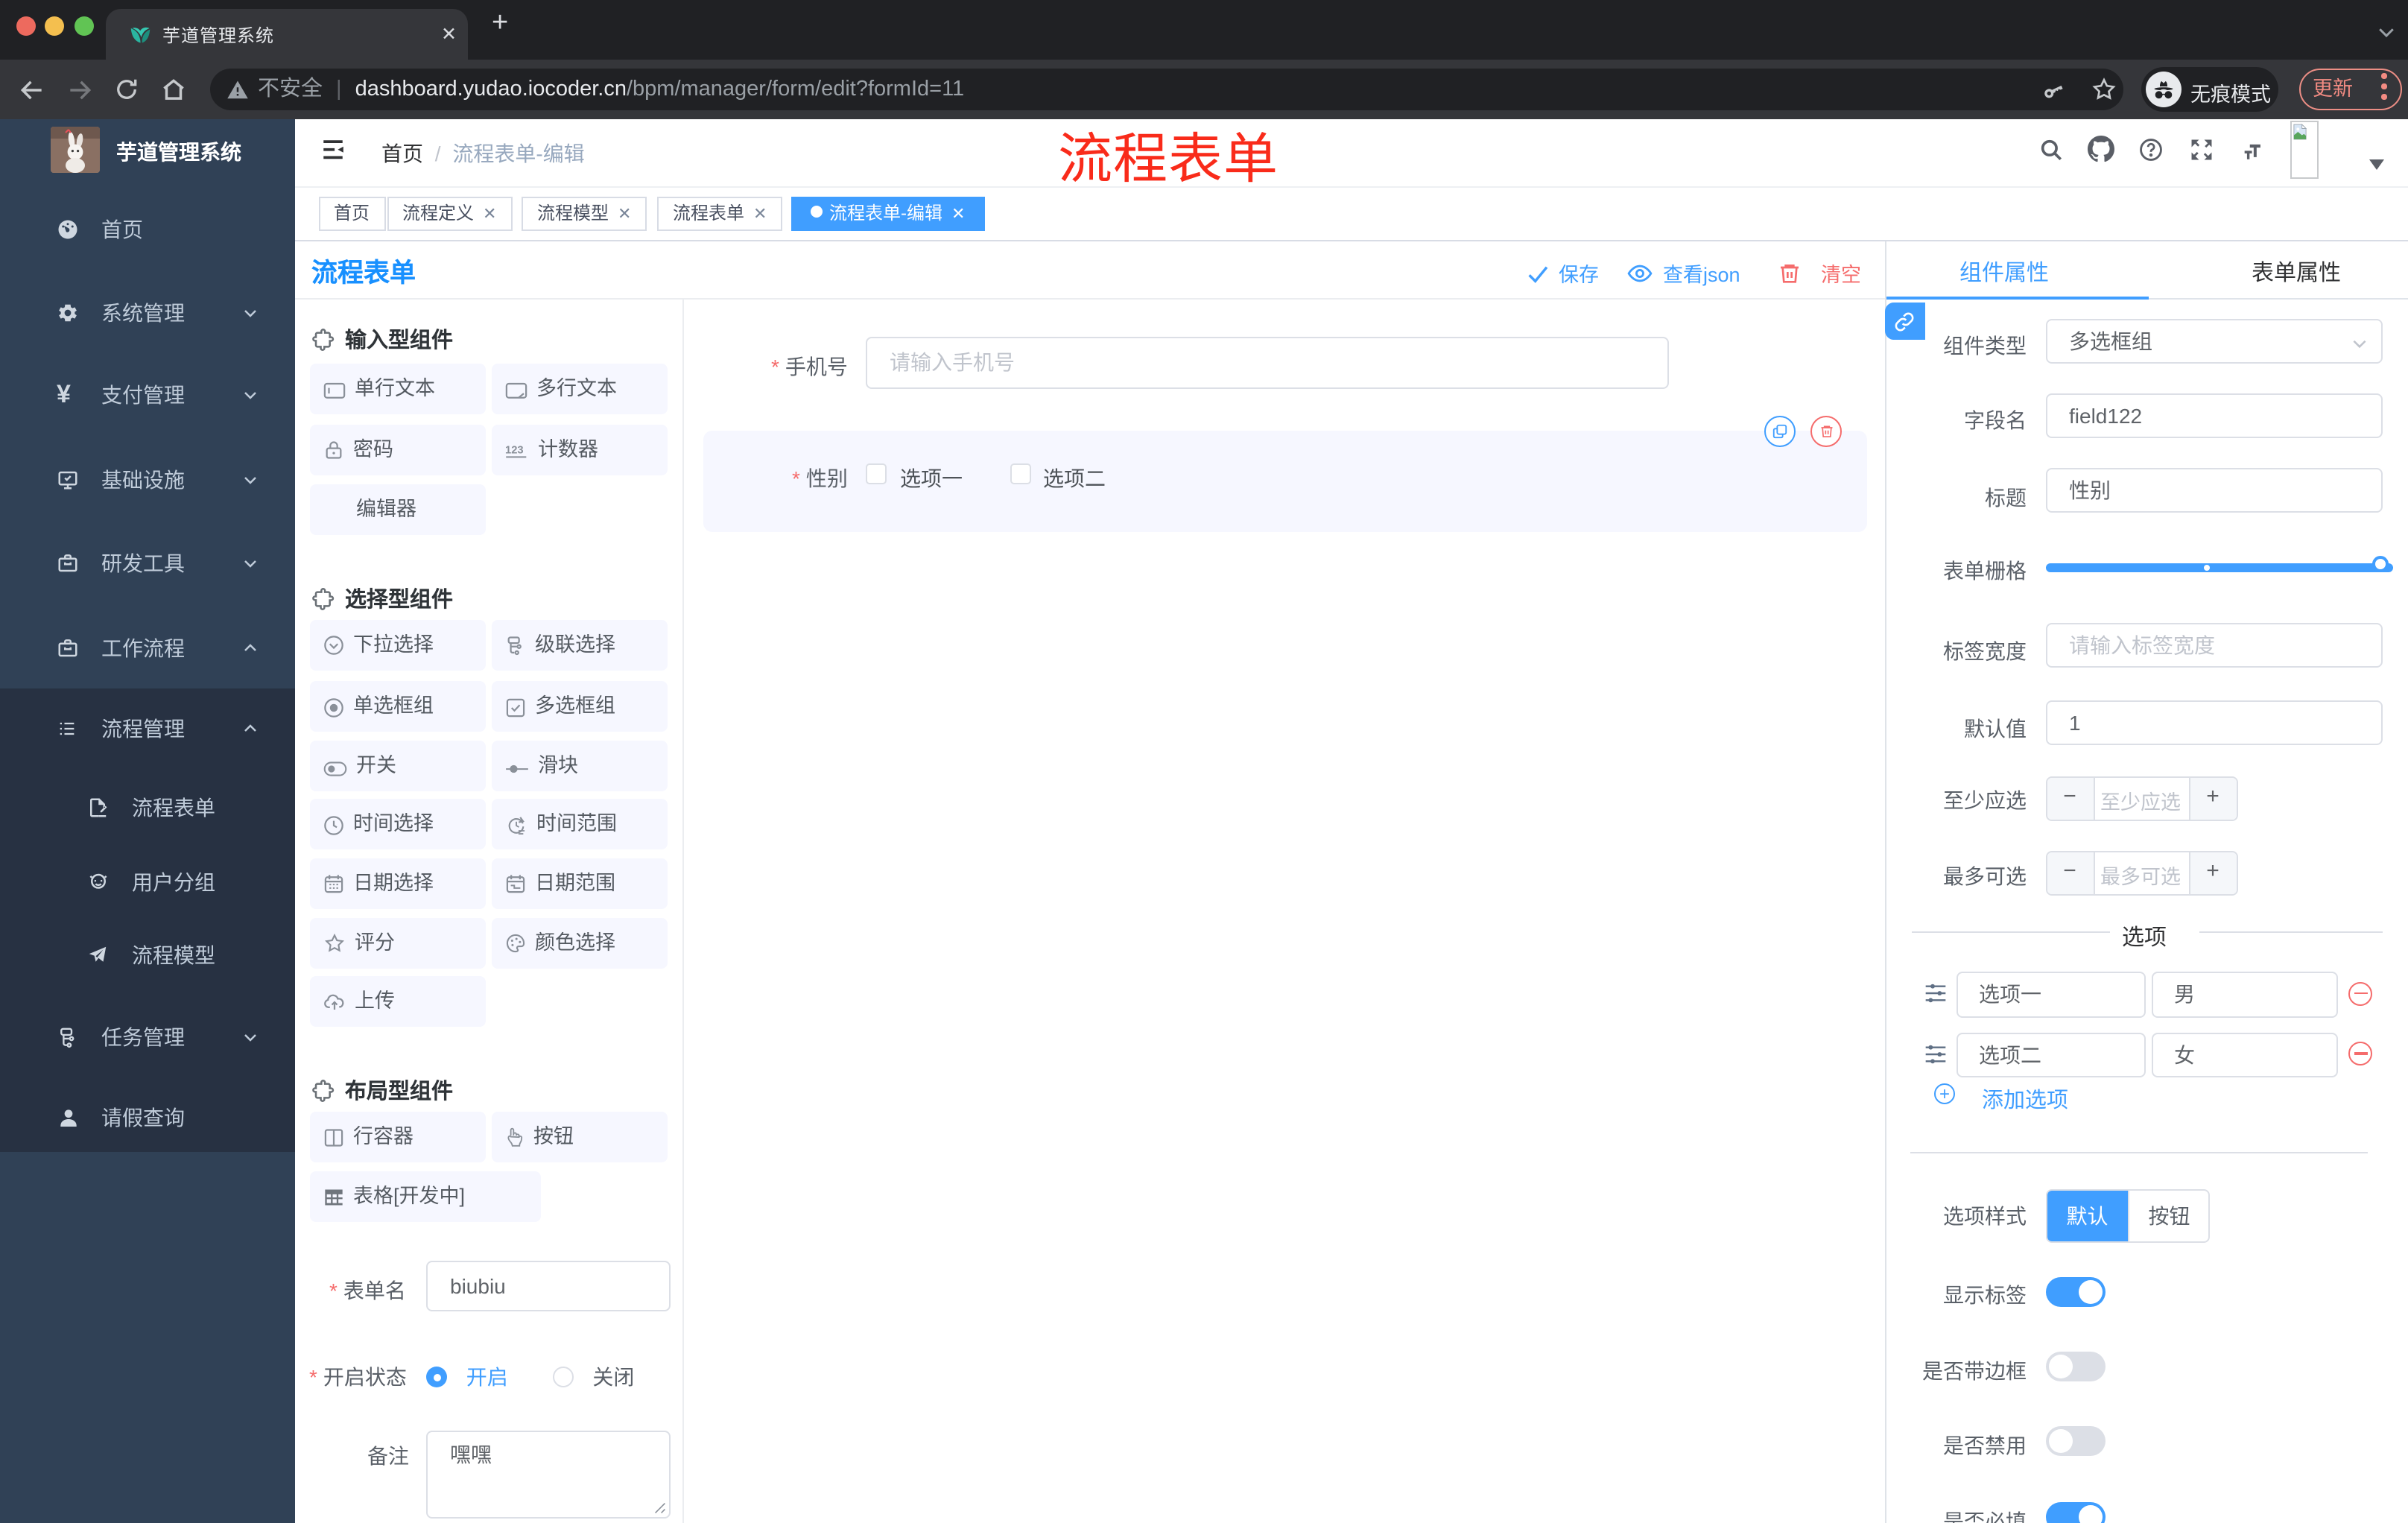 Image resolution: width=2408 pixels, height=1523 pixels. I want to click on svg-text: 123, so click(514, 451).